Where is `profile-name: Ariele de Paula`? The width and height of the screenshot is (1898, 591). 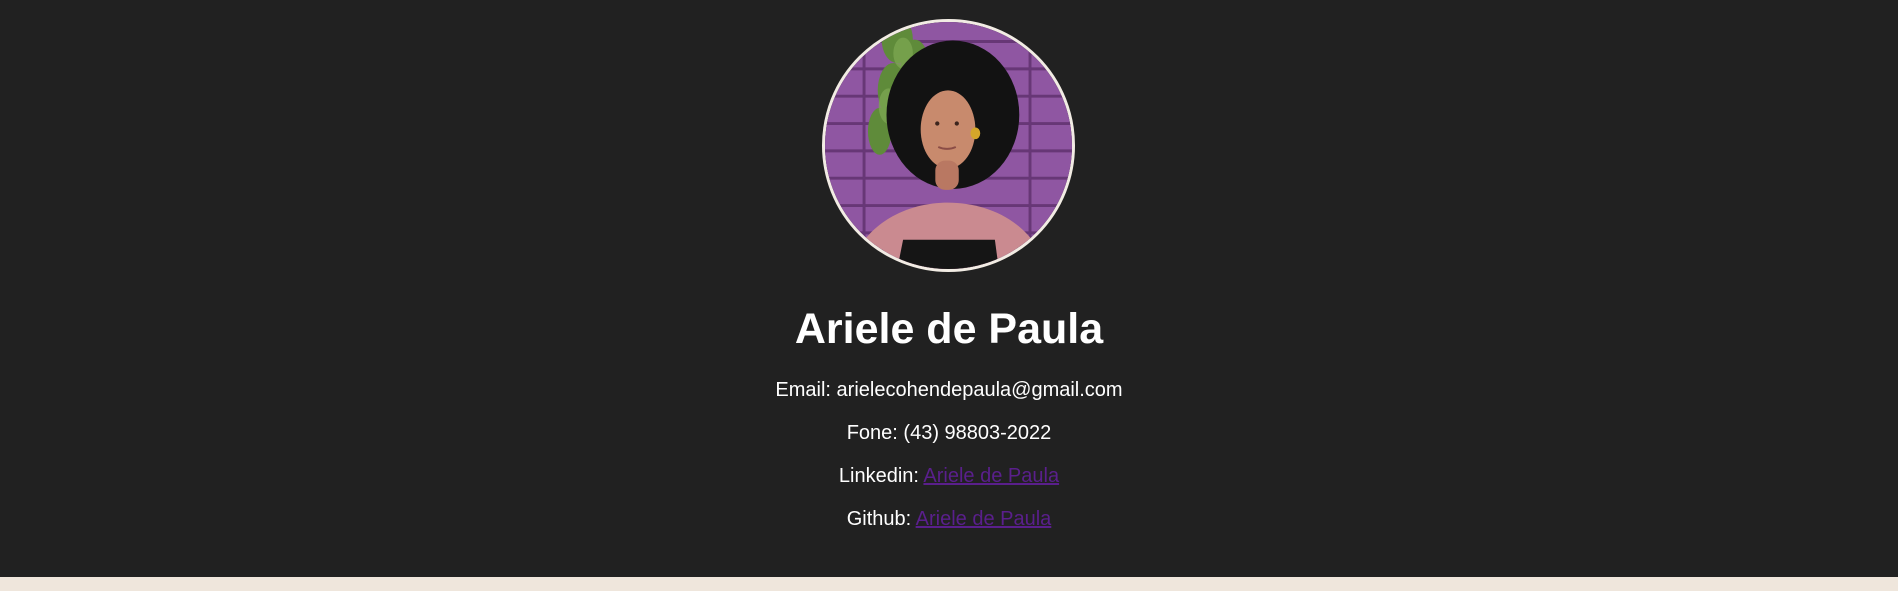 profile-name: Ariele de Paula is located at coordinates (949, 329).